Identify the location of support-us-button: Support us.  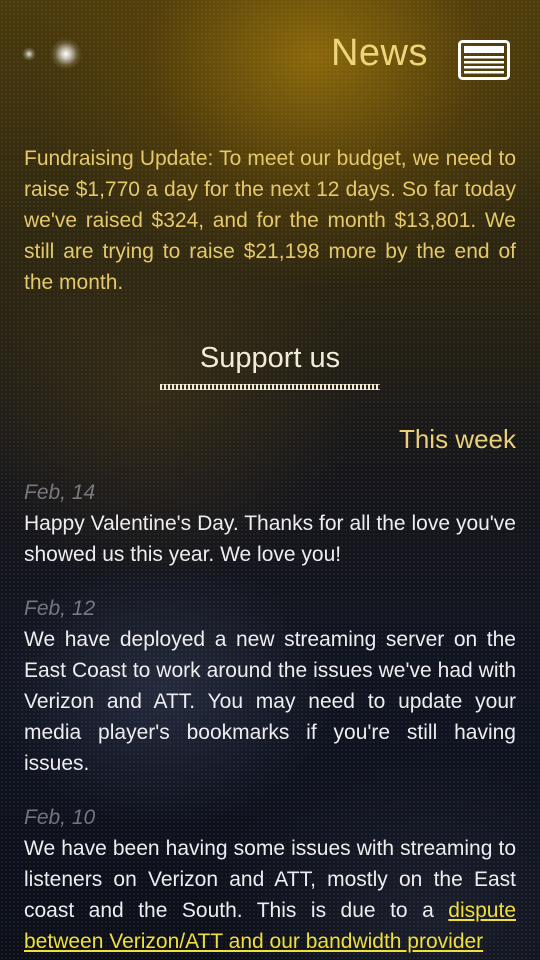
(270, 364).